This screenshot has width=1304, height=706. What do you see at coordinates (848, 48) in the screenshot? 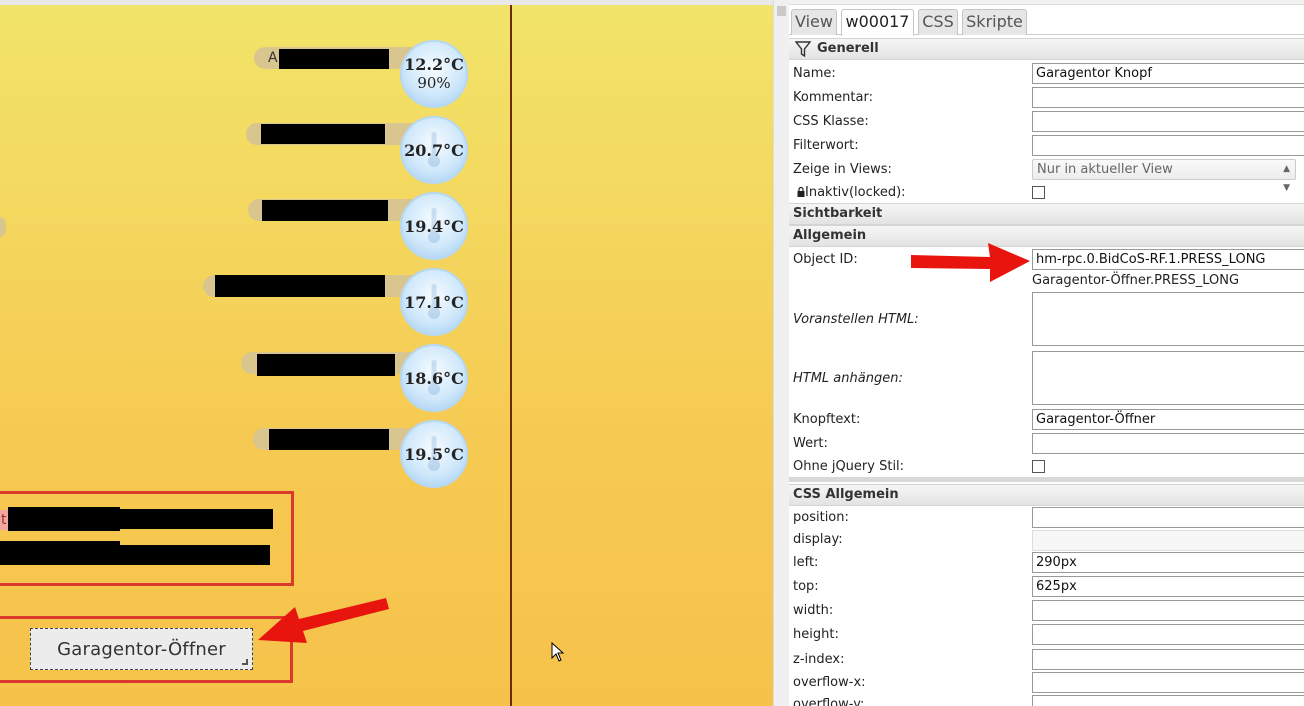
I see `section-title: Generell` at bounding box center [848, 48].